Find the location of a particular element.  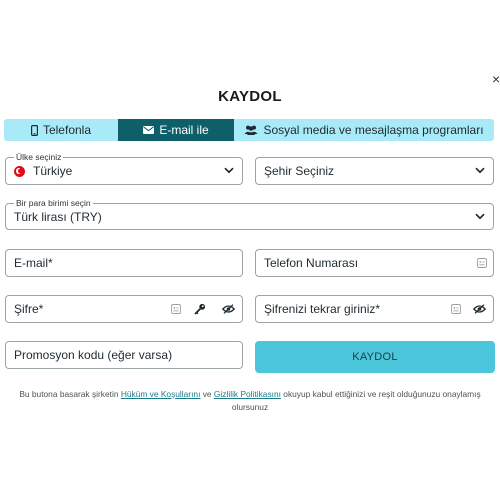

currency-select-value: Türk lirası (TRY) is located at coordinates (58, 216).